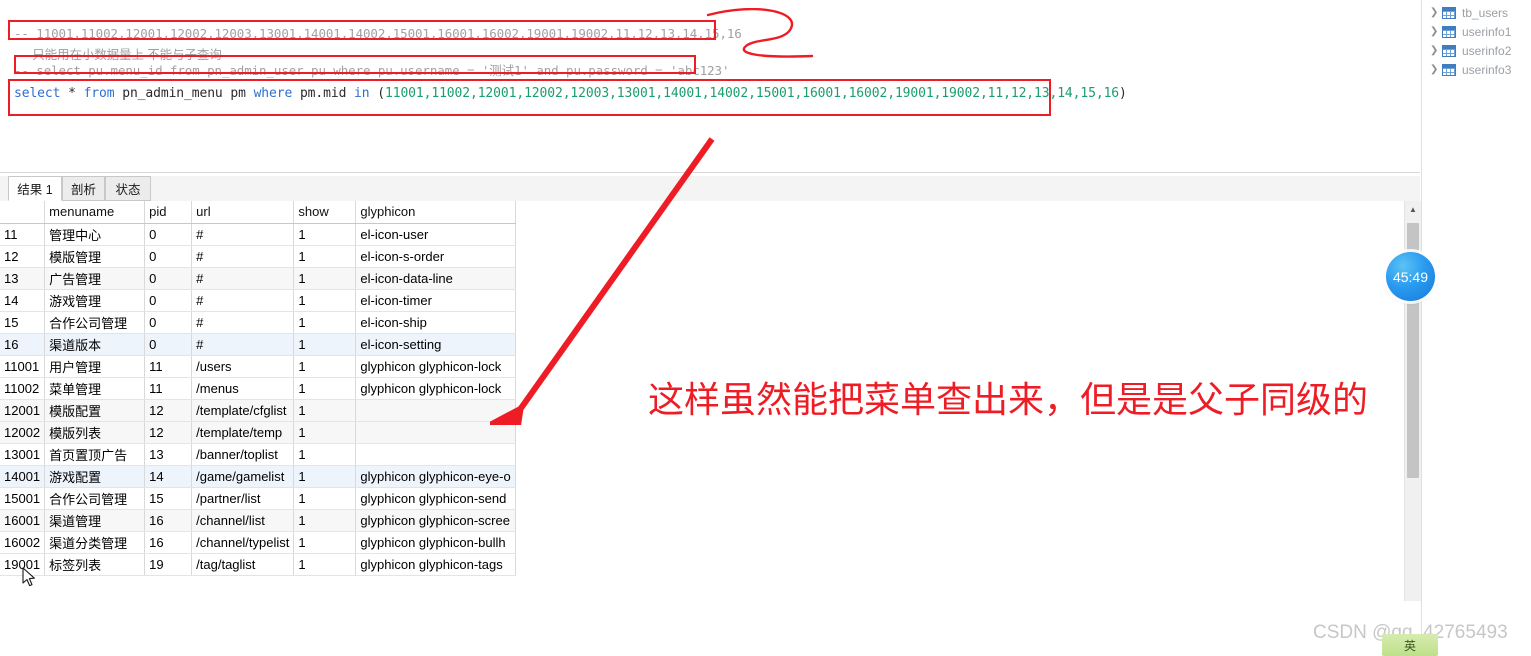 The image size is (1531, 656). Describe the element at coordinates (95, 542) in the screenshot. I see `cell-menuname: 渠道分类管理` at that location.